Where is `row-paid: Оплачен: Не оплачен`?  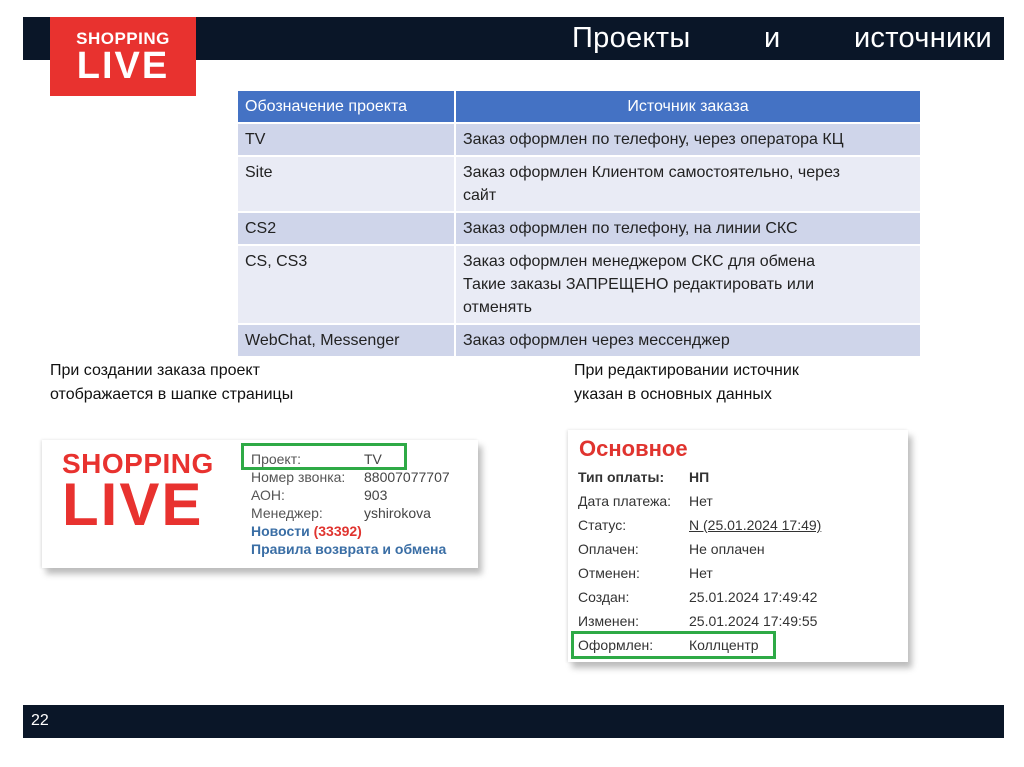 row-paid: Оплачен: Не оплачен is located at coordinates (671, 549).